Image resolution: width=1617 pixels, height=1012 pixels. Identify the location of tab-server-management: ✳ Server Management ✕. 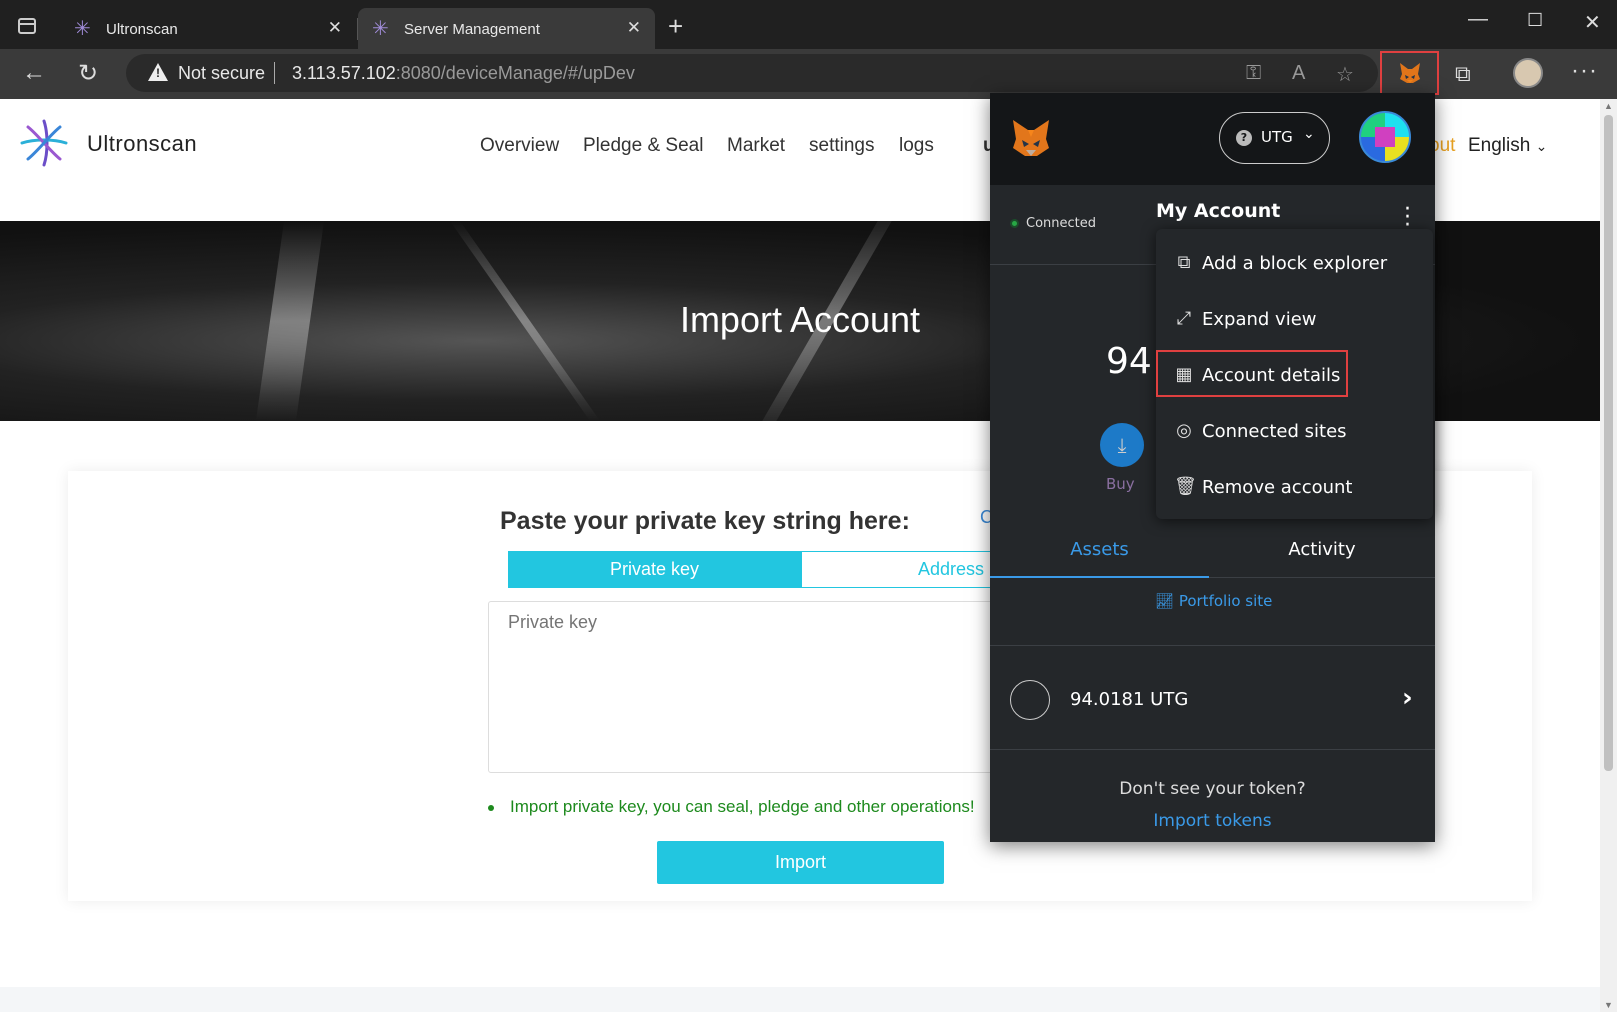
(506, 28).